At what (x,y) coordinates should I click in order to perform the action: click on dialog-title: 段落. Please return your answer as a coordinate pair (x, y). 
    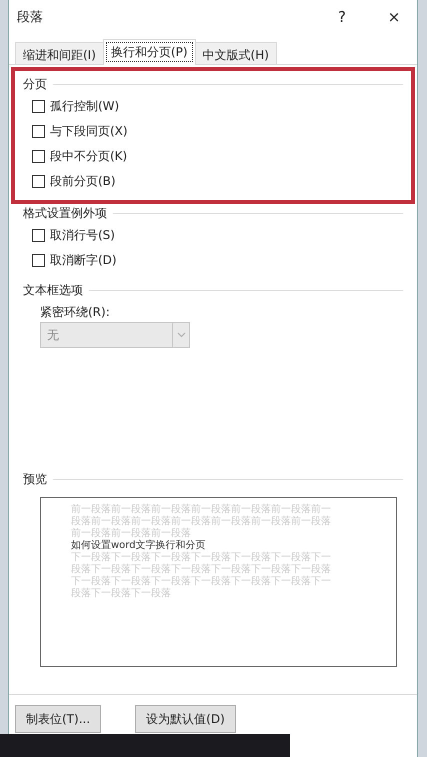
    Looking at the image, I should click on (30, 17).